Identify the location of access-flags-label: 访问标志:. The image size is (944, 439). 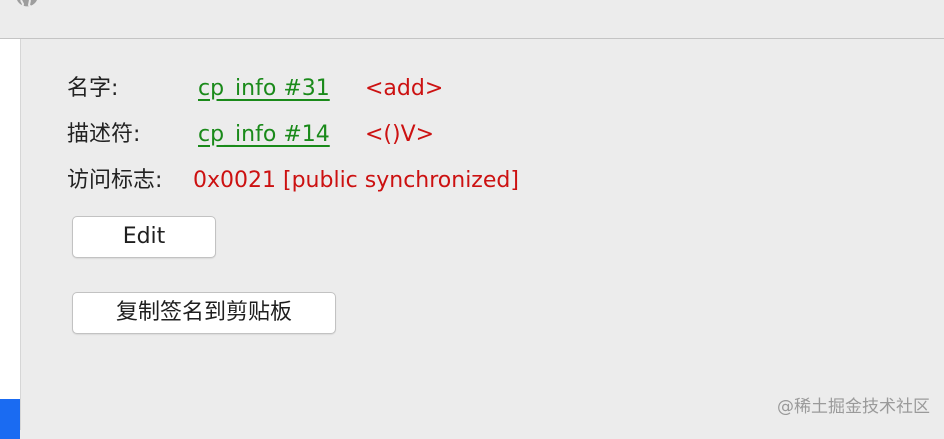
(115, 180).